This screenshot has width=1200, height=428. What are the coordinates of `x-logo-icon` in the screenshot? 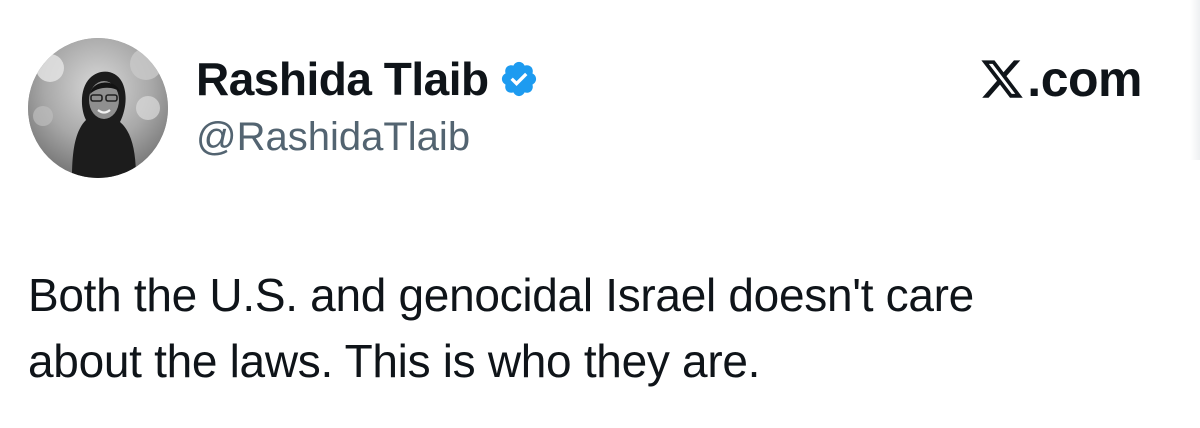 It's located at (1002, 79).